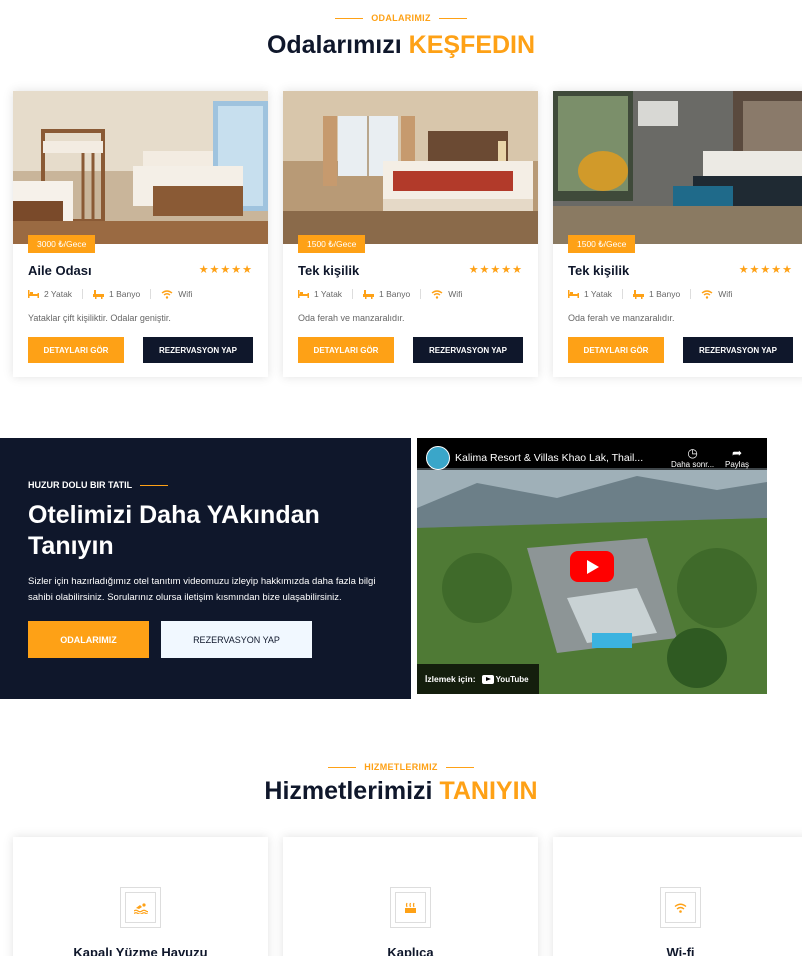 The image size is (802, 956). Describe the element at coordinates (450, 679) in the screenshot. I see `watch-on-label: İzlemek için:` at that location.